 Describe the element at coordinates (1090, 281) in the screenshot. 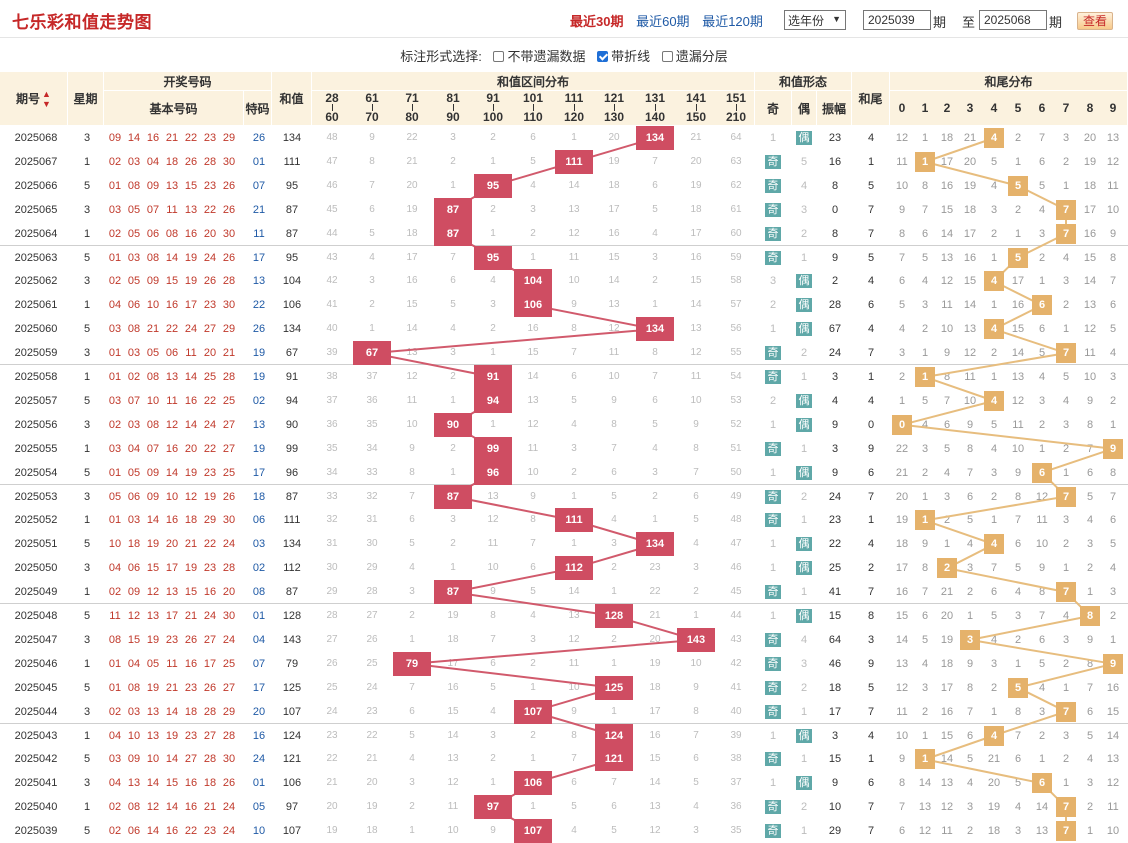

I see `tail-missing-count: 14` at that location.